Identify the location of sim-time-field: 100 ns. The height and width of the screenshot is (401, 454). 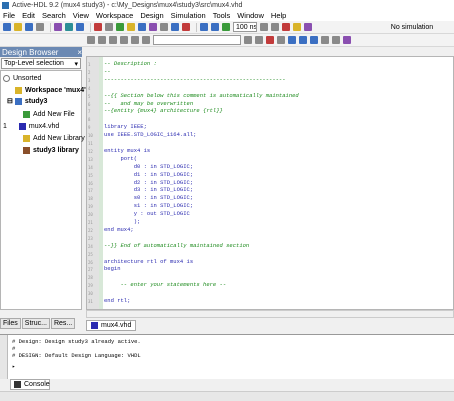
(245, 27).